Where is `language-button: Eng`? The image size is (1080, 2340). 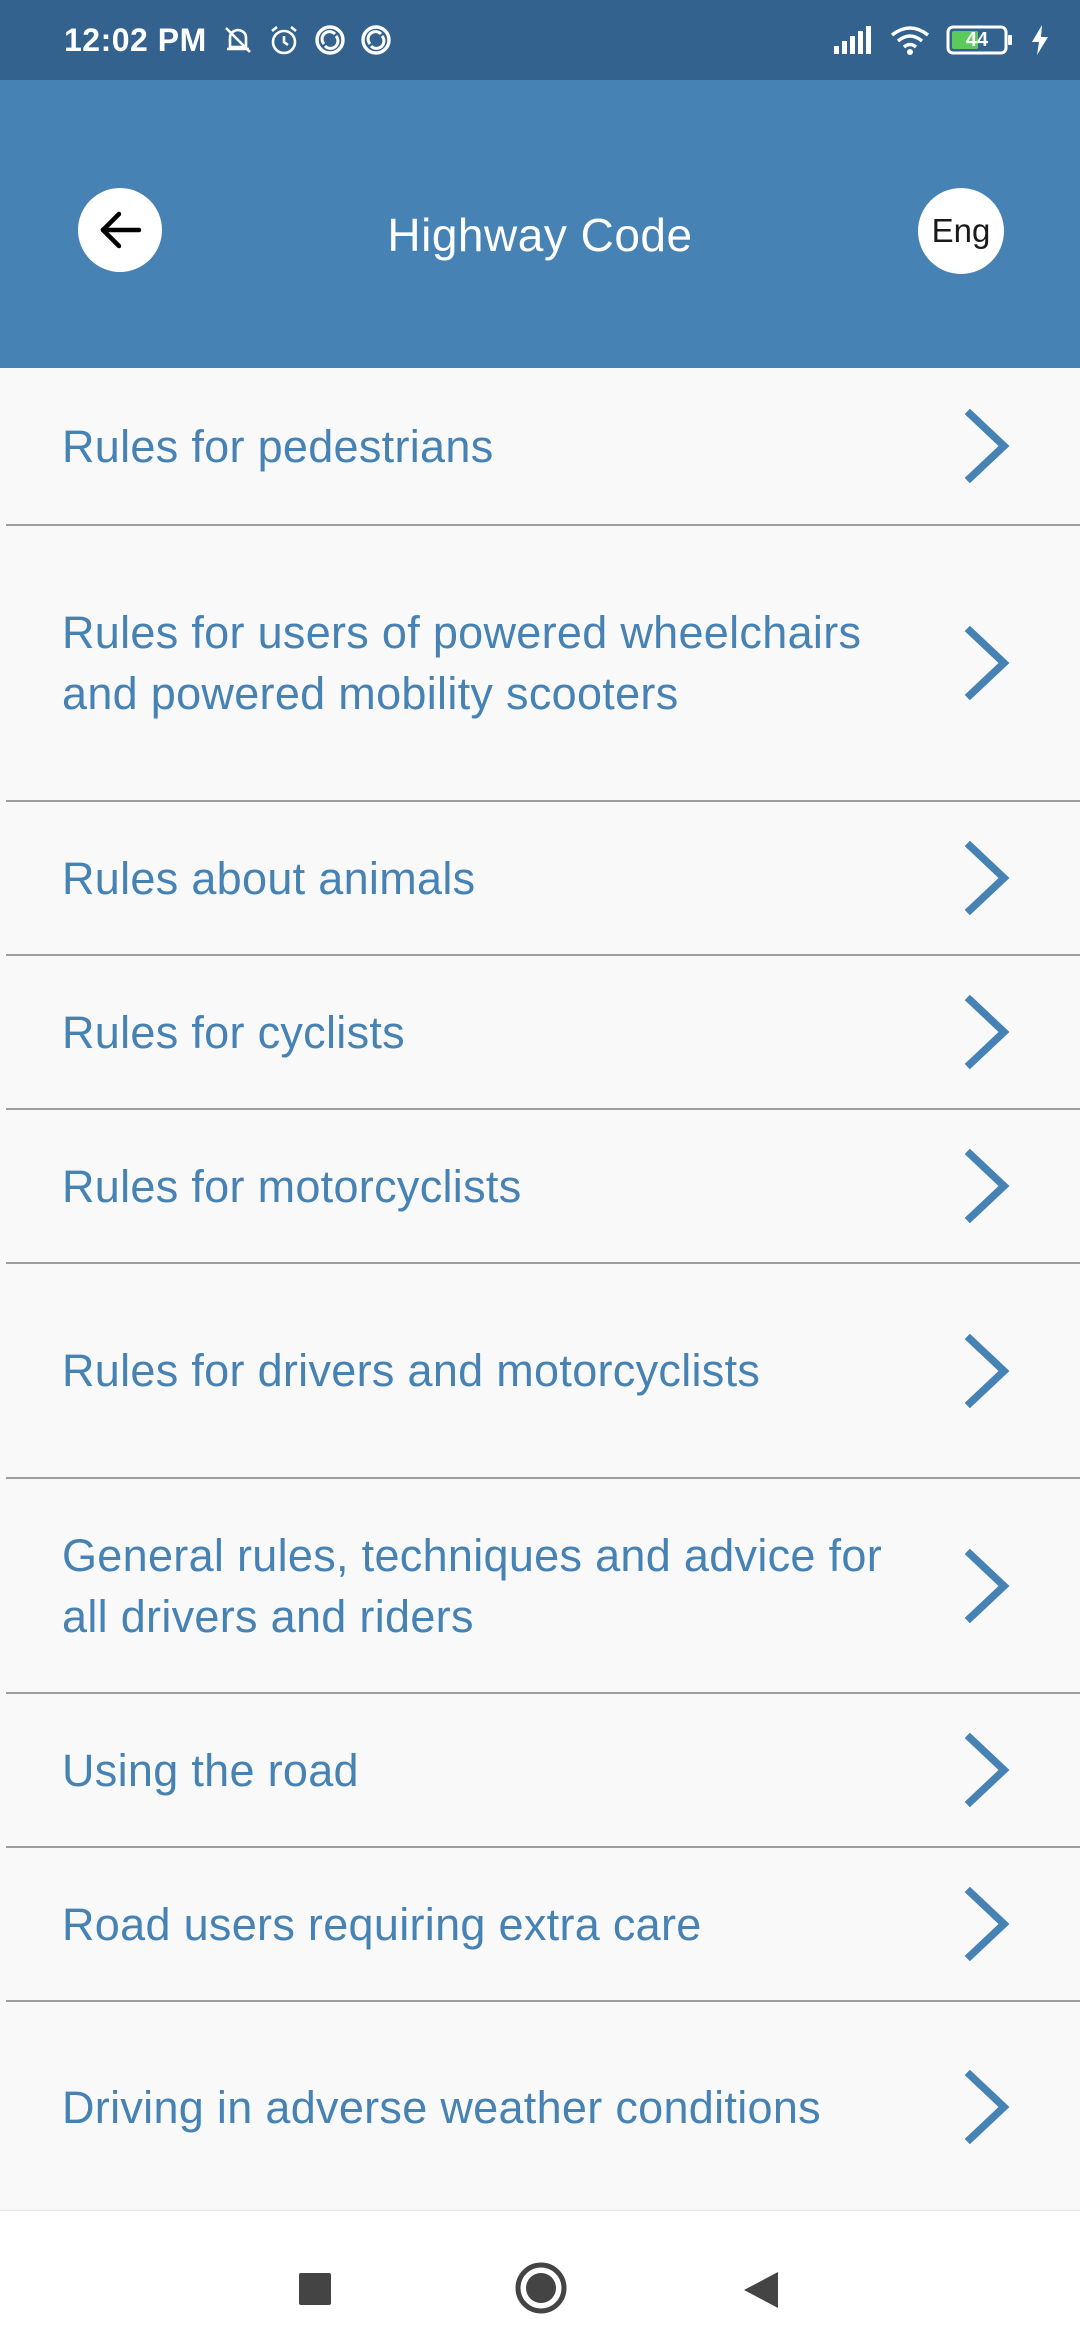 language-button: Eng is located at coordinates (961, 231).